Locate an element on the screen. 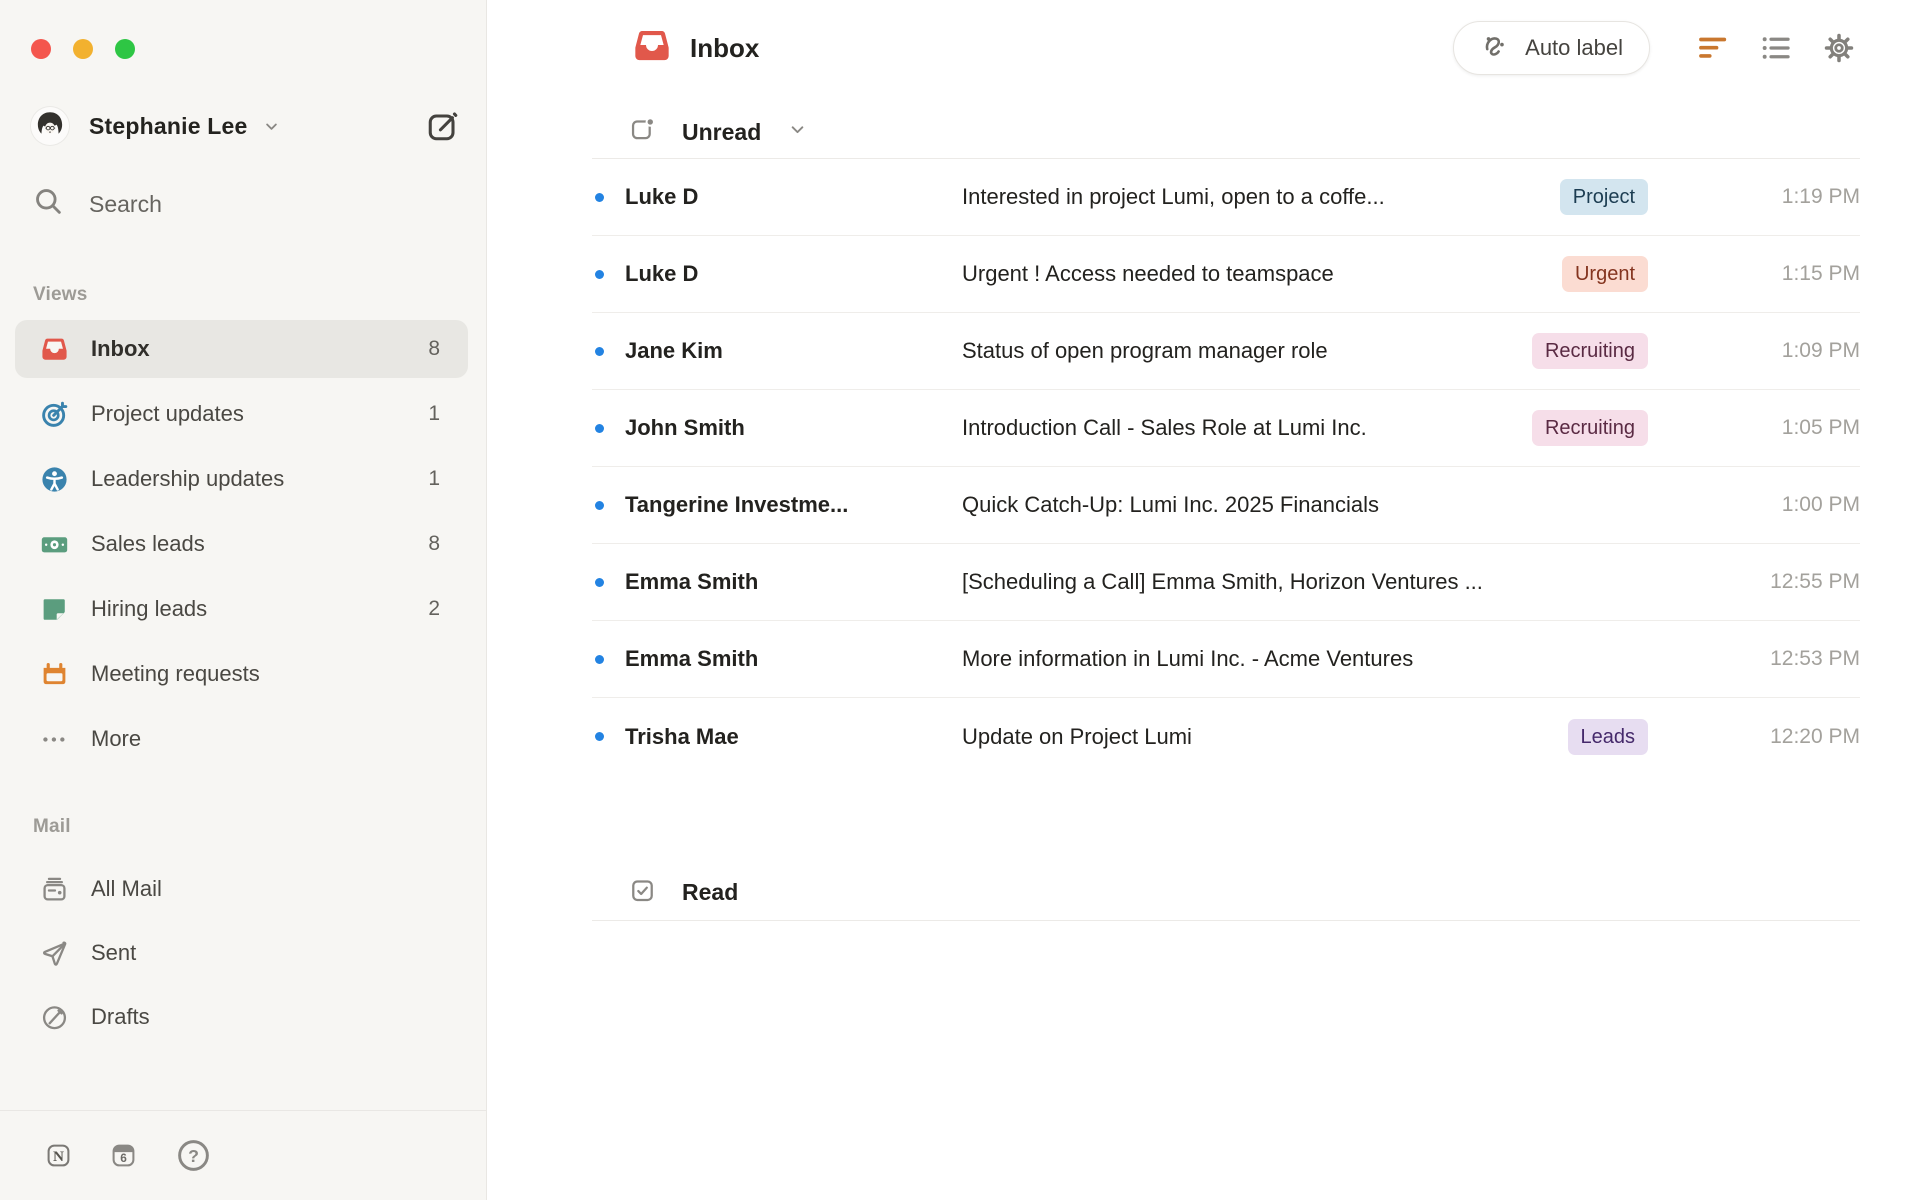 This screenshot has width=1920, height=1200. sidebar-item-label: Drafts is located at coordinates (120, 1016).